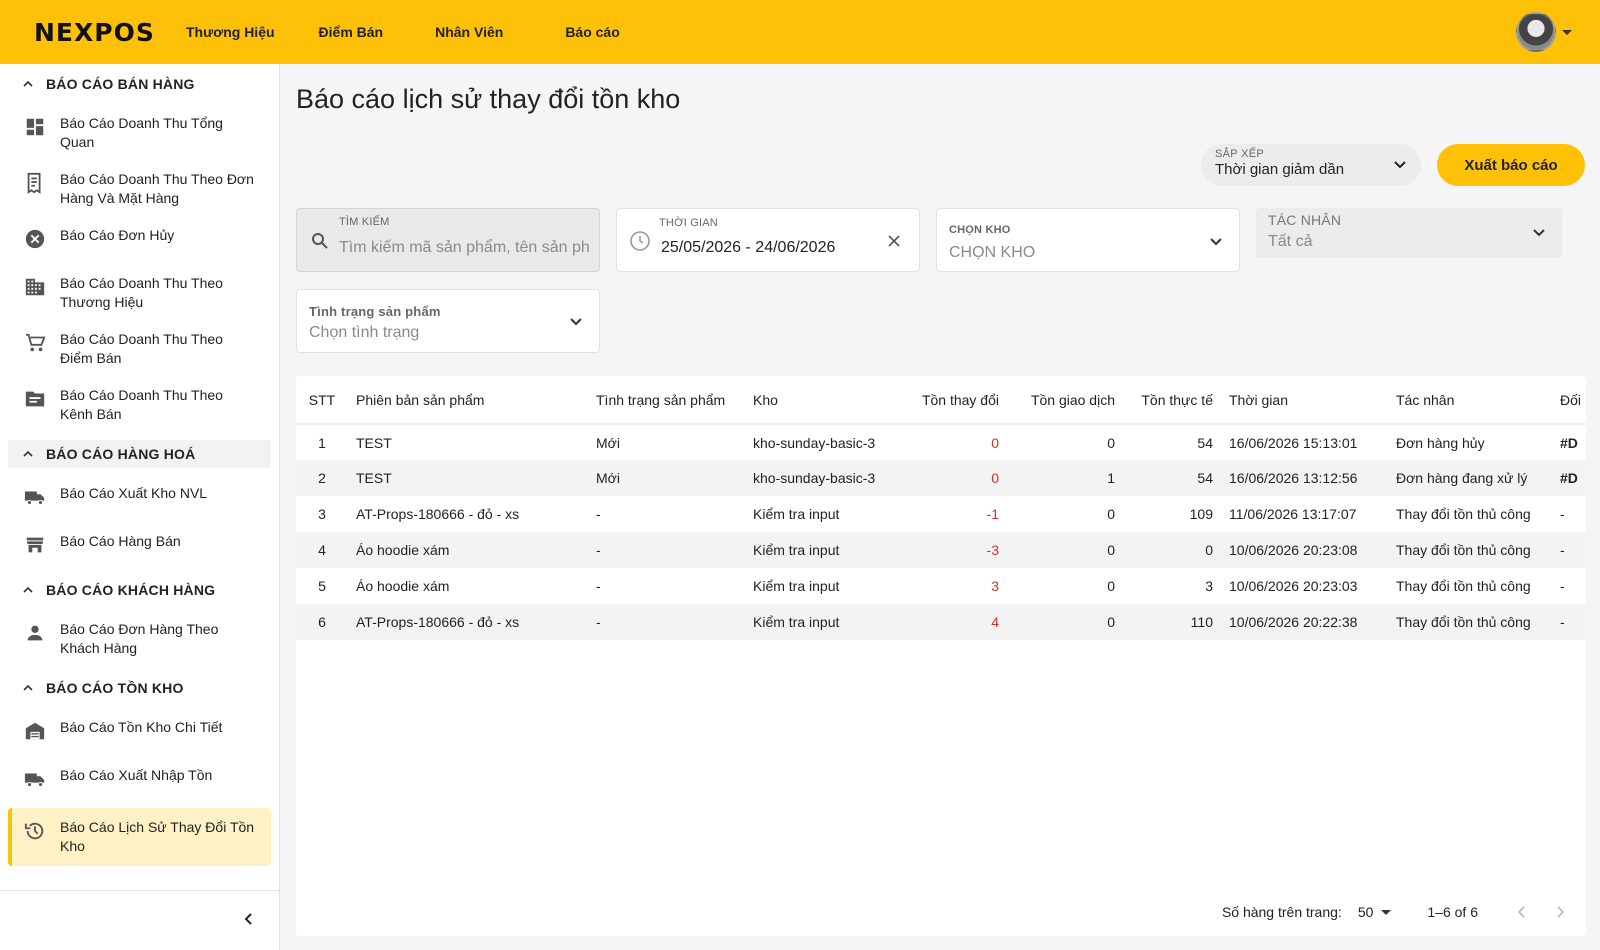  What do you see at coordinates (351, 32) in the screenshot?
I see `nav-stores: Điểm Bán` at bounding box center [351, 32].